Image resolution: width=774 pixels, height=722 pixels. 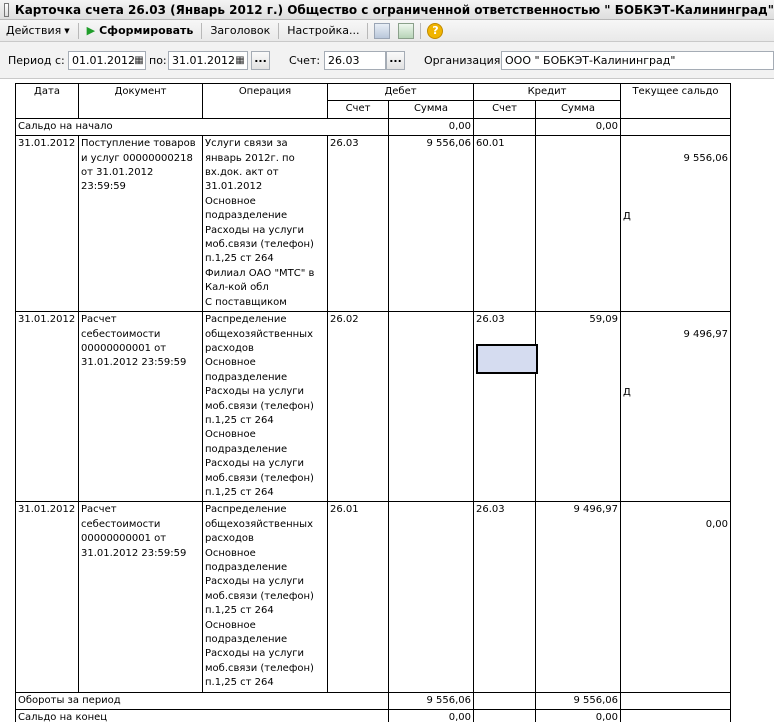 What do you see at coordinates (716, 524) in the screenshot?
I see `row-balance: 0,00` at bounding box center [716, 524].